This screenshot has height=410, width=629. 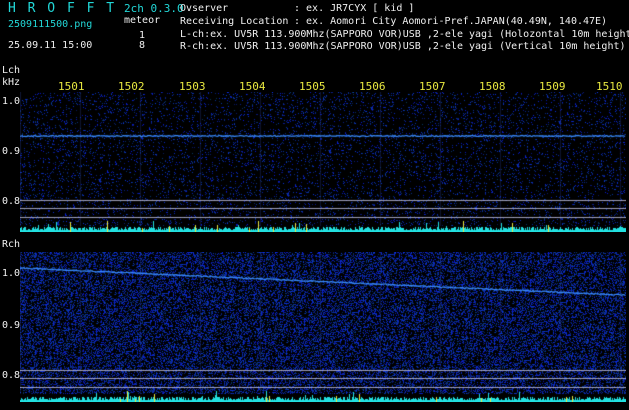 I want to click on lch-y-label: 0.9, so click(x=11, y=151).